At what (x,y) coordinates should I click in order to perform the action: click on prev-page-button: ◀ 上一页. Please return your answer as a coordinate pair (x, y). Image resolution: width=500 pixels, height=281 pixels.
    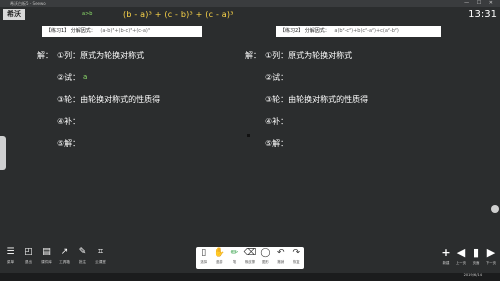
    Looking at the image, I should click on (461, 255).